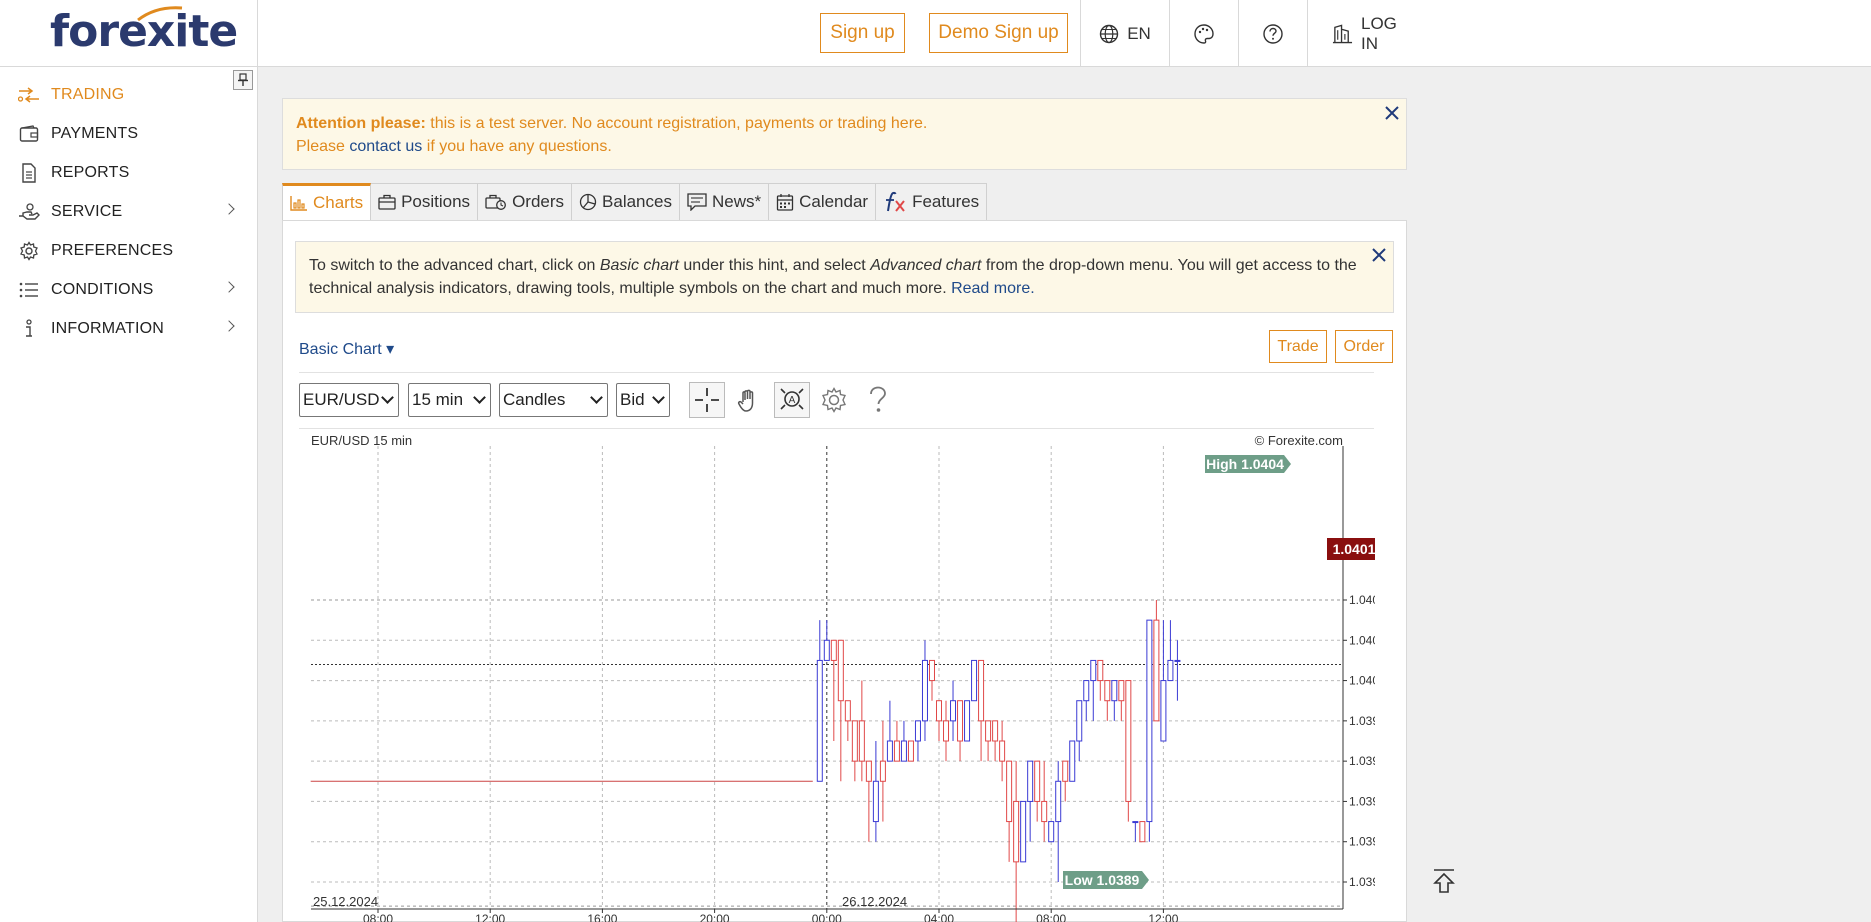 The width and height of the screenshot is (1871, 922). I want to click on hint-text-italic: Advanced chart, so click(926, 265).